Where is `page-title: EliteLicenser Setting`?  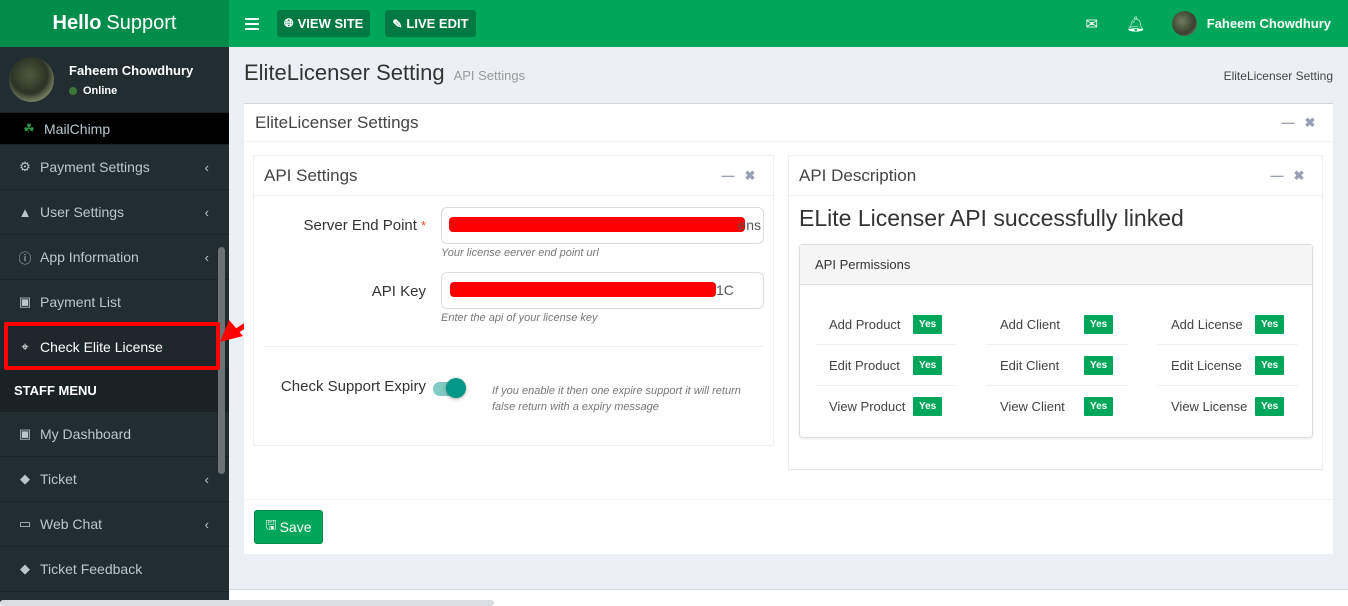
page-title: EliteLicenser Setting is located at coordinates (344, 72).